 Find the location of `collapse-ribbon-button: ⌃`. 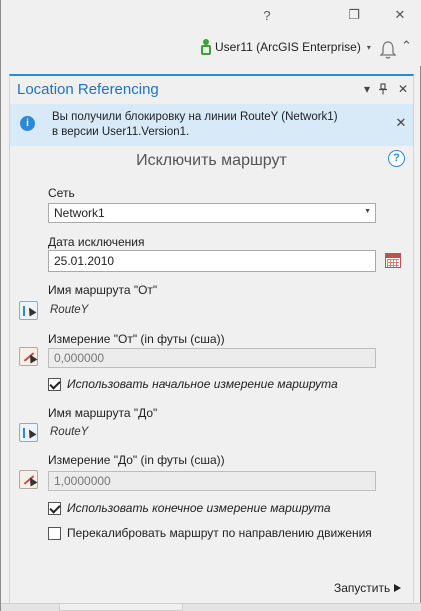

collapse-ribbon-button: ⌃ is located at coordinates (408, 48).